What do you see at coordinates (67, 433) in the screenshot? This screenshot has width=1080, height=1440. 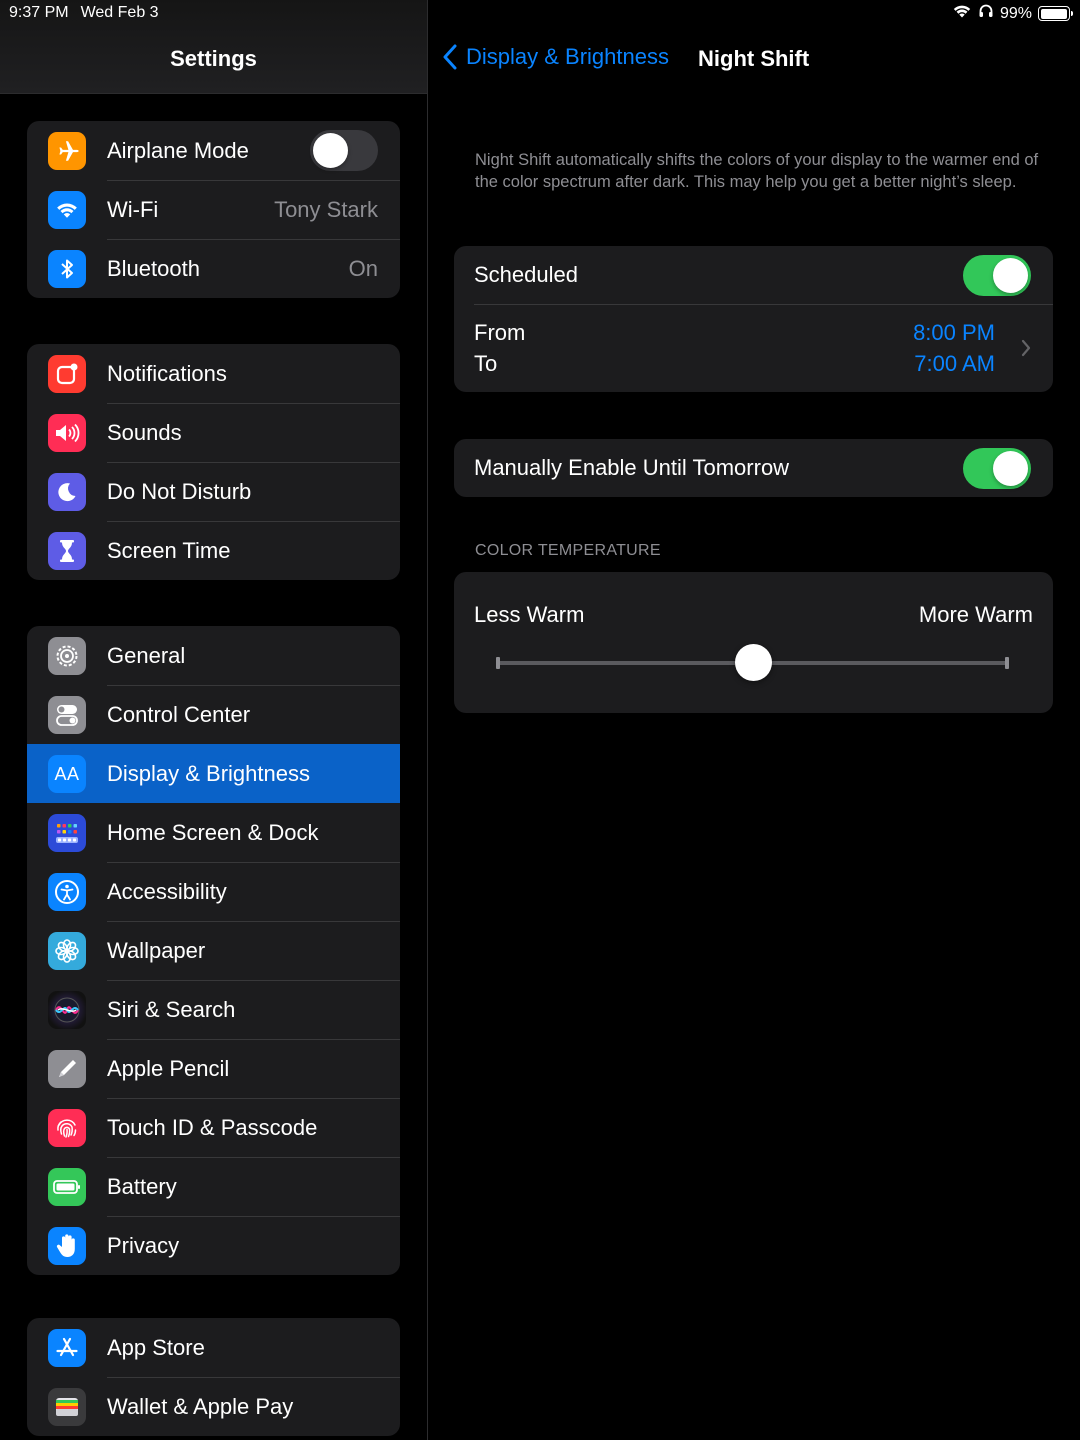 I see `speaker-icon` at bounding box center [67, 433].